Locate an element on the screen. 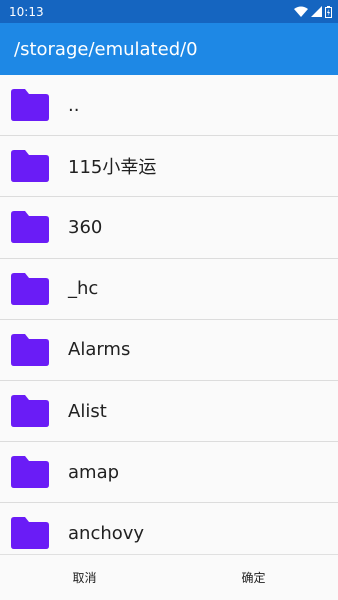 Image resolution: width=338 pixels, height=600 pixels. file-name: amap is located at coordinates (94, 472).